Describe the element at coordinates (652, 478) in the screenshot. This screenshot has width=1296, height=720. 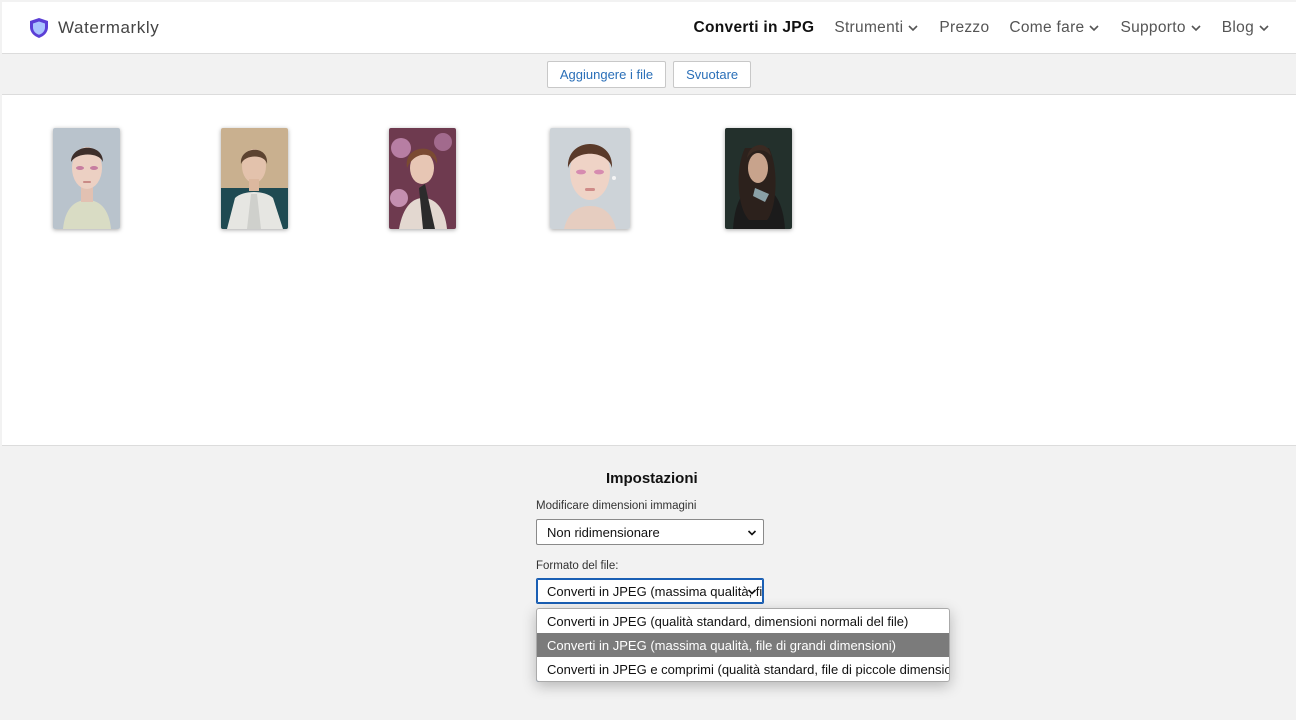
I see `settings-title: Impostazioni` at that location.